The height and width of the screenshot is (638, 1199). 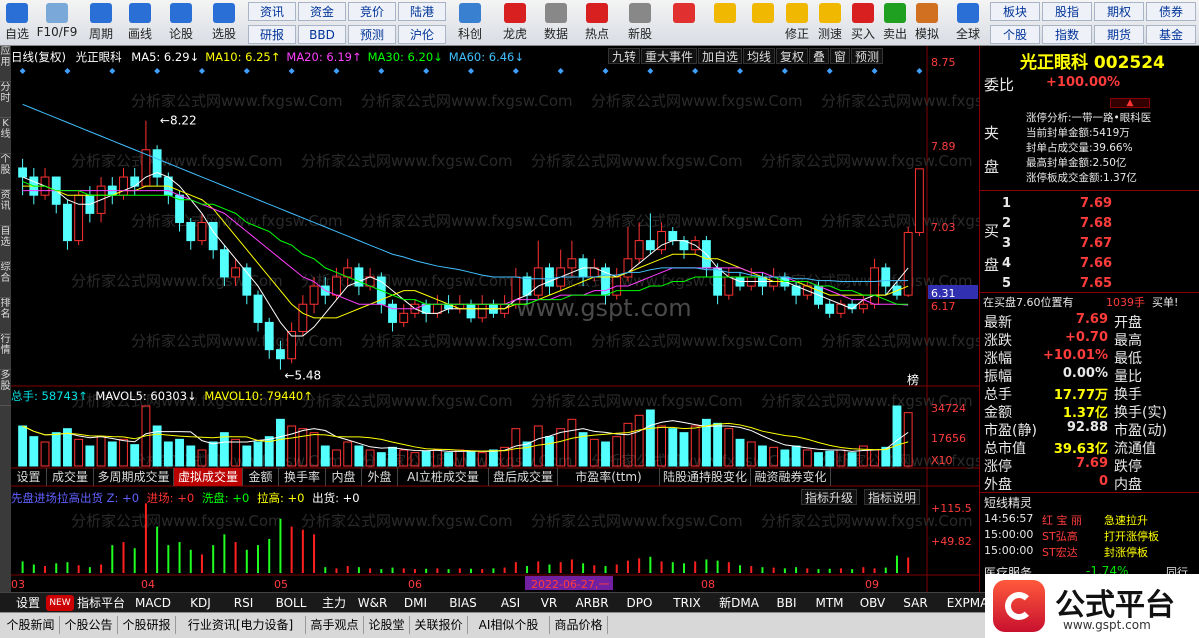 I want to click on left-rail-tab: 资讯, so click(x=5, y=208).